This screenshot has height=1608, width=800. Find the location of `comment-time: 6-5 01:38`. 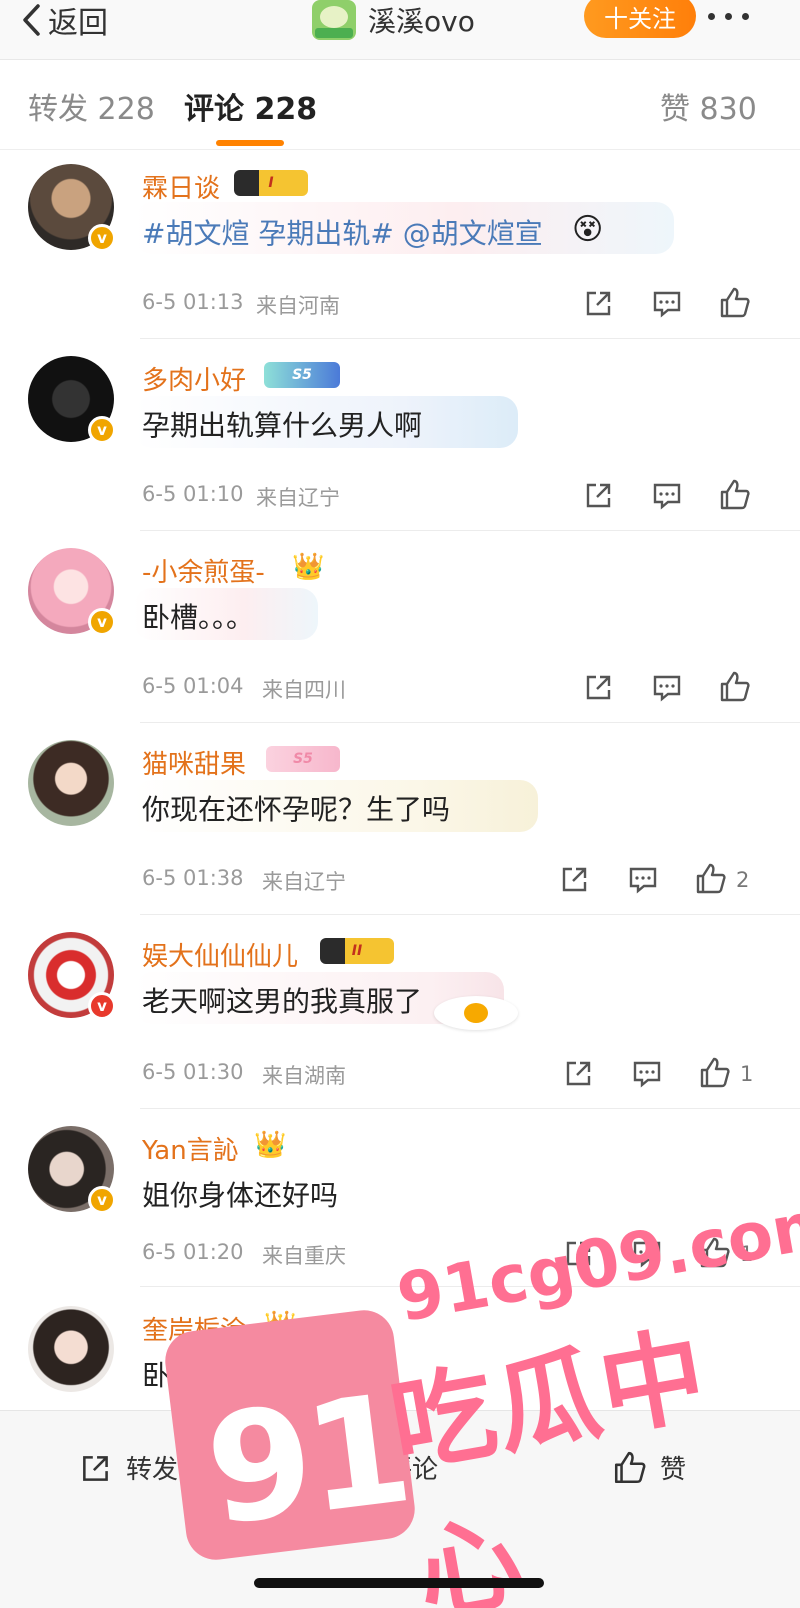

comment-time: 6-5 01:38 is located at coordinates (193, 878).